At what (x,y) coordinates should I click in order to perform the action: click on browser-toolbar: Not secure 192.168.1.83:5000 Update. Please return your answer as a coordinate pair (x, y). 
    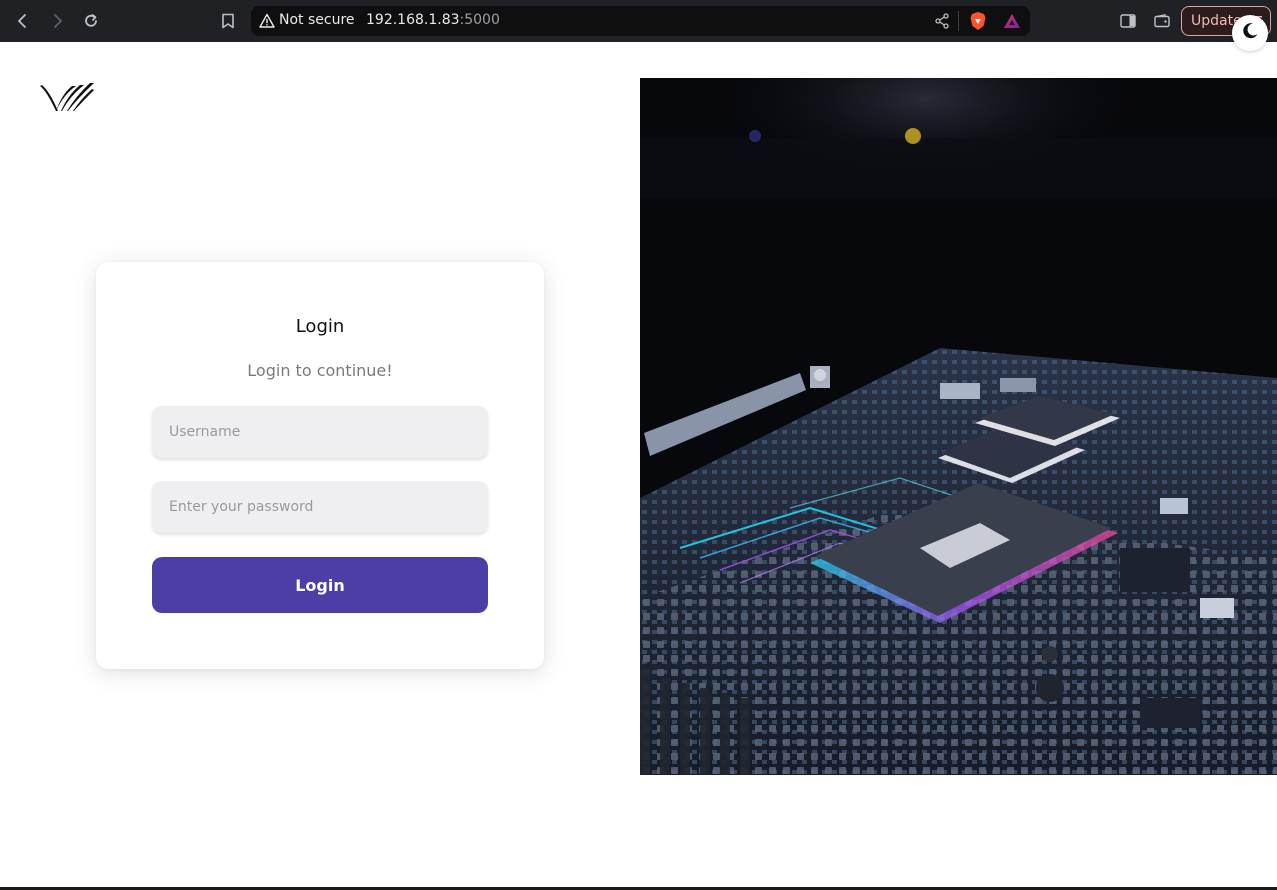
    Looking at the image, I should click on (638, 21).